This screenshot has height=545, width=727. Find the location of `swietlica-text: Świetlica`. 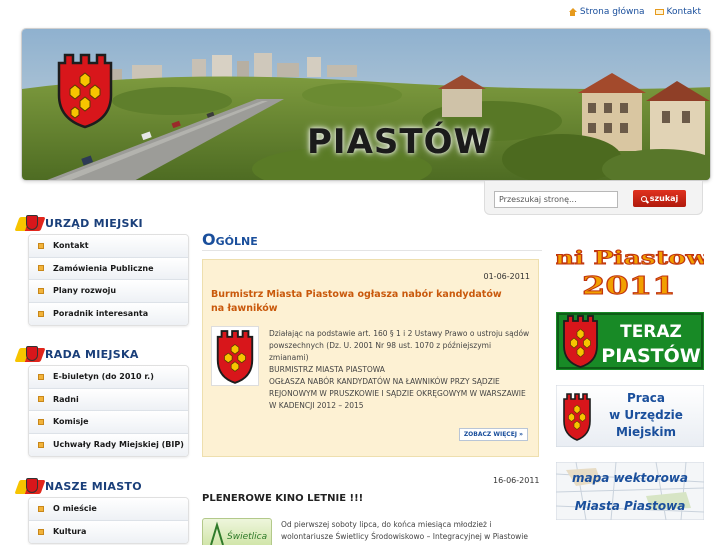

swietlica-text: Świetlica is located at coordinates (247, 536).